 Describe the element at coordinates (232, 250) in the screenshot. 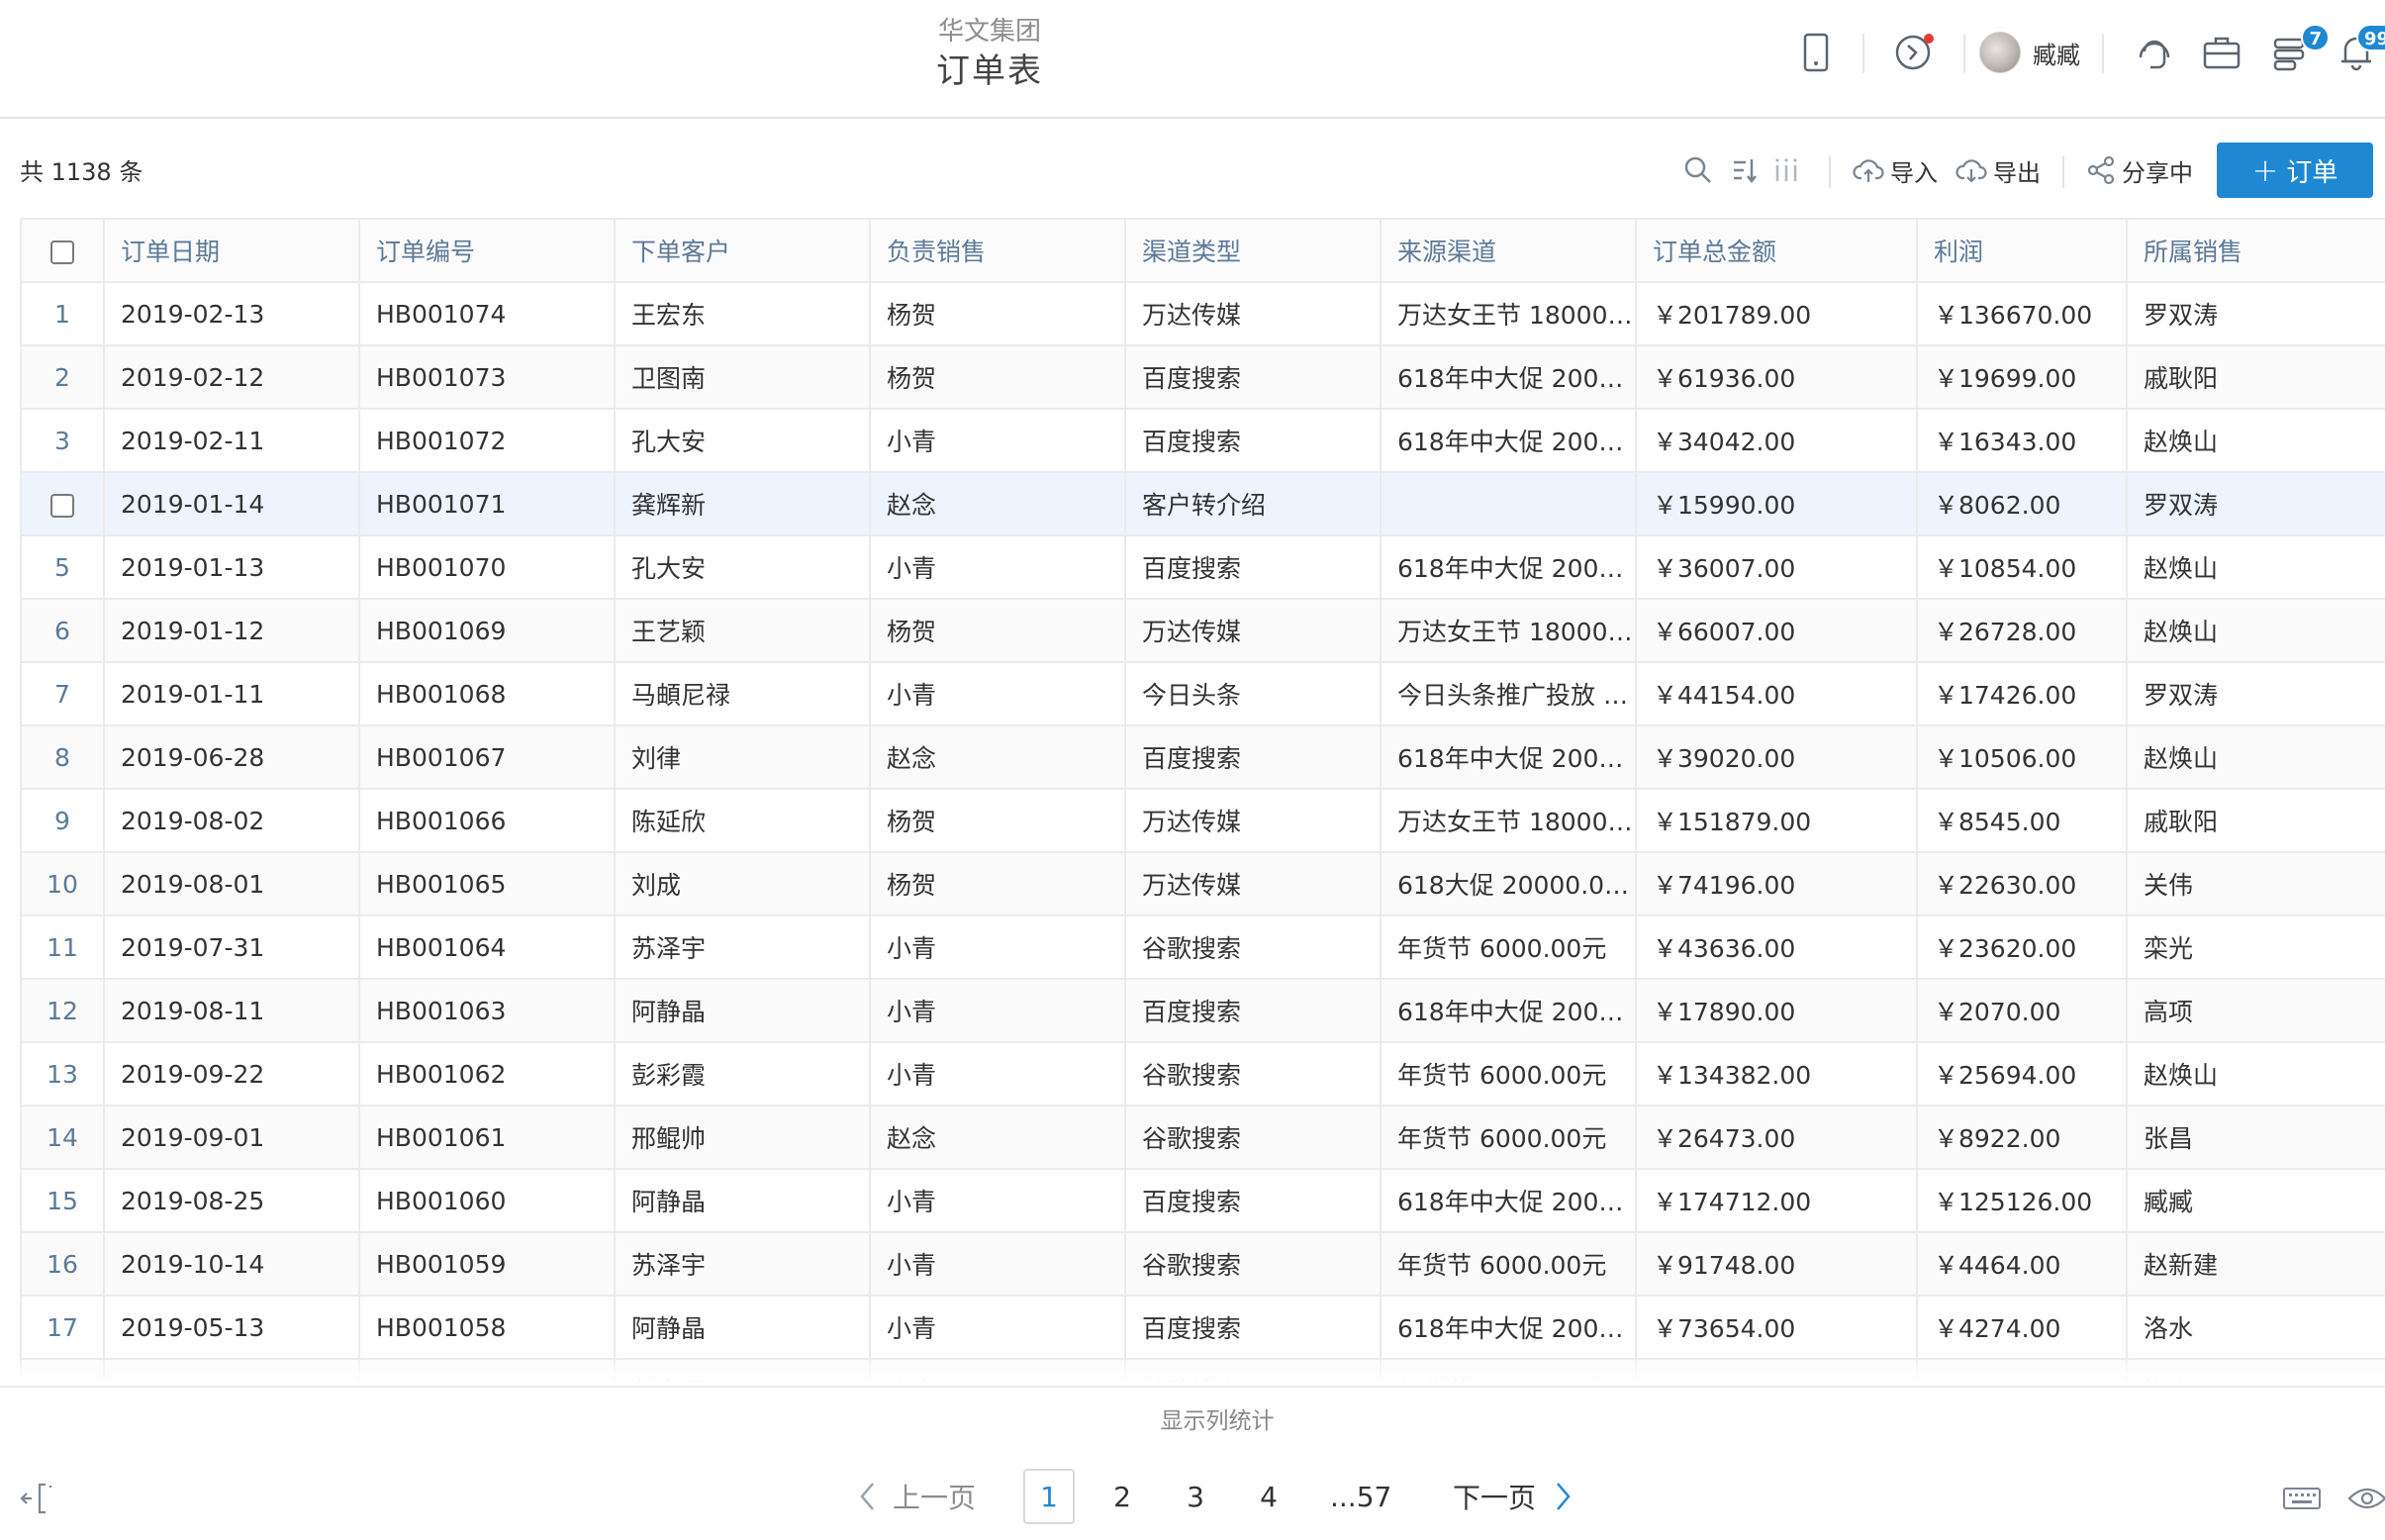

I see `column-header: 订单日期` at that location.